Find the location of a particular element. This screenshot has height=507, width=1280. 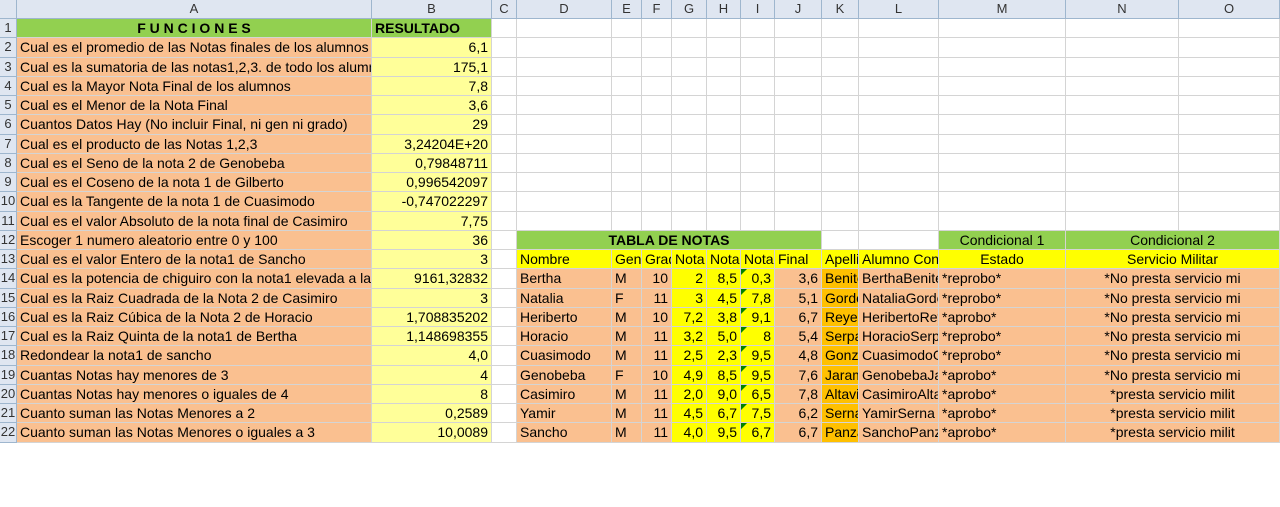

column-header-N: N is located at coordinates (1122, 9).